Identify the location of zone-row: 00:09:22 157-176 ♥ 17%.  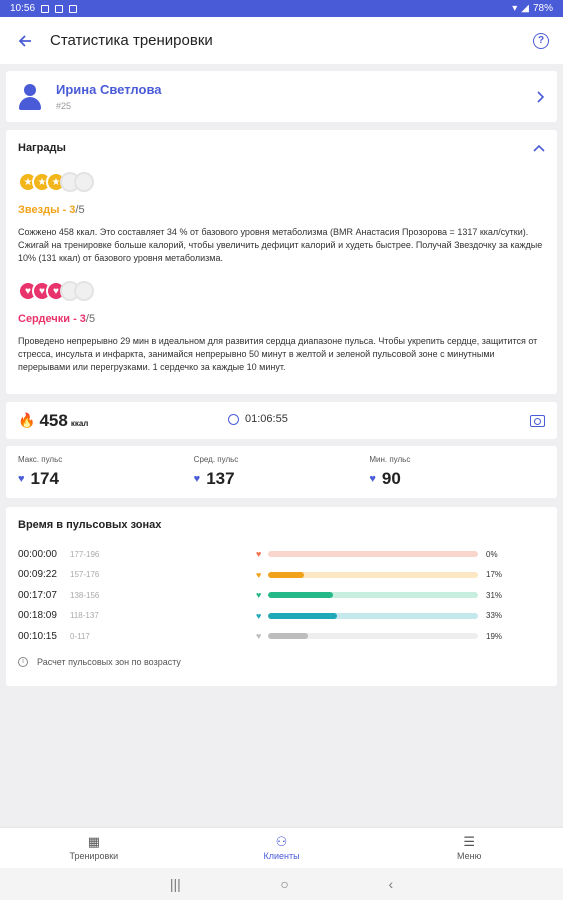
(281, 575).